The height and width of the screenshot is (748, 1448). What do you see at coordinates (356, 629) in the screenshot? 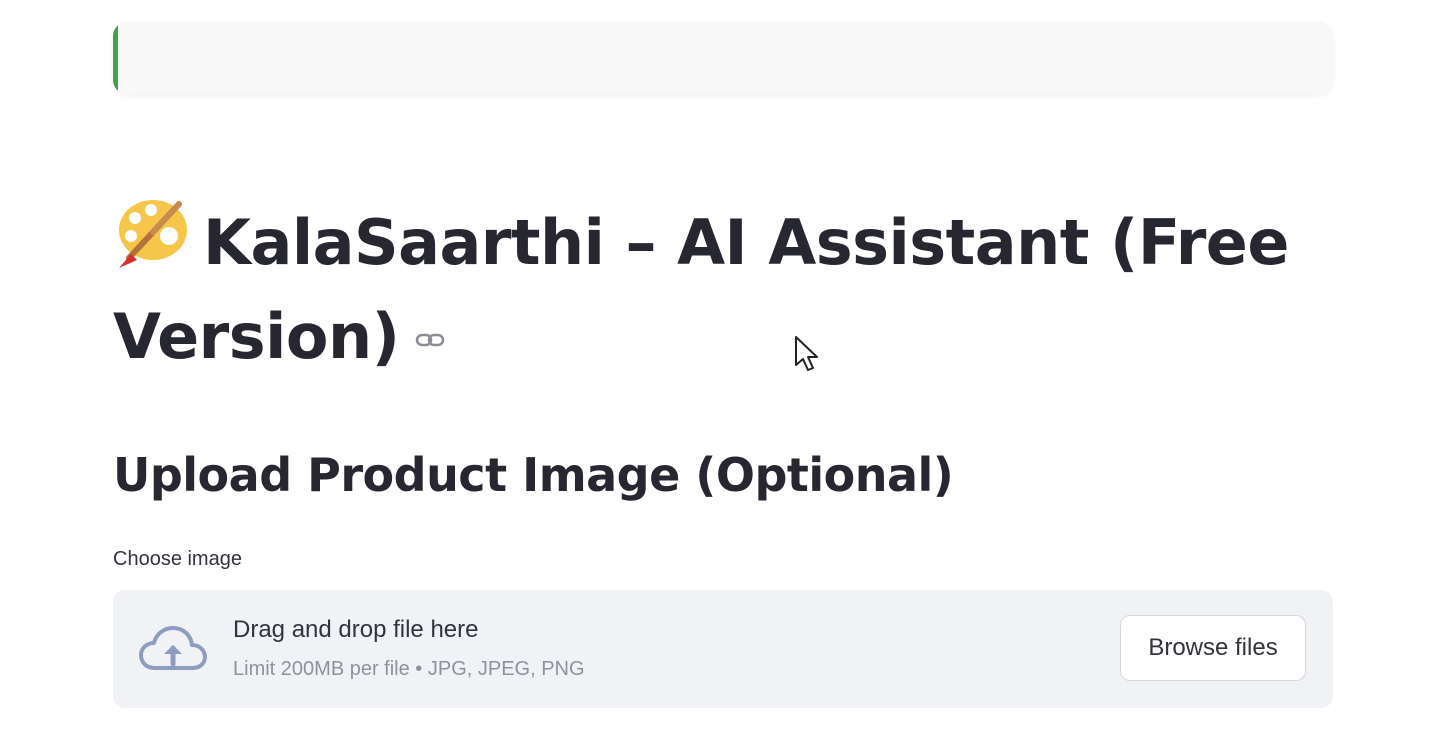
I see `dropzone-instruction: Drag and drop file here` at bounding box center [356, 629].